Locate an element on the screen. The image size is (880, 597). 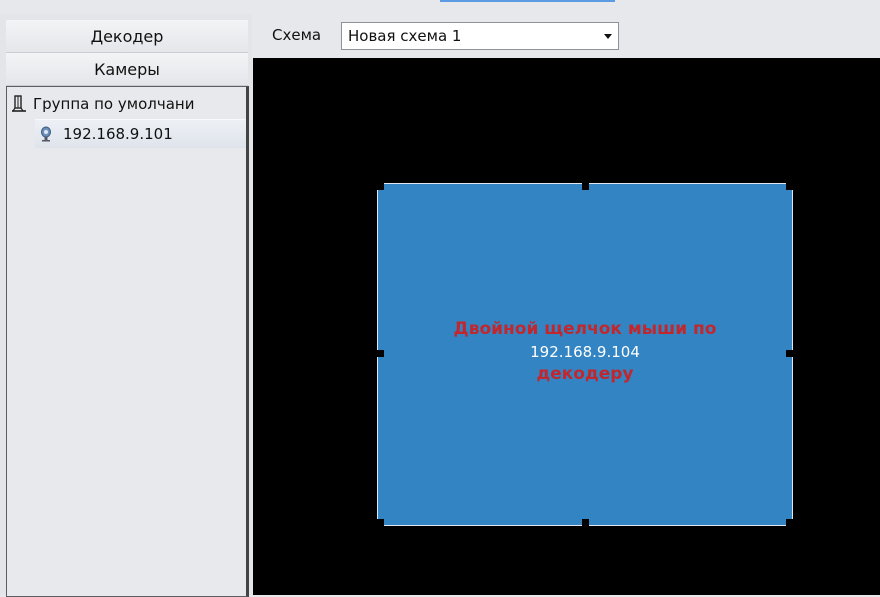
scheme-select: Новая схема 1 is located at coordinates (480, 36).